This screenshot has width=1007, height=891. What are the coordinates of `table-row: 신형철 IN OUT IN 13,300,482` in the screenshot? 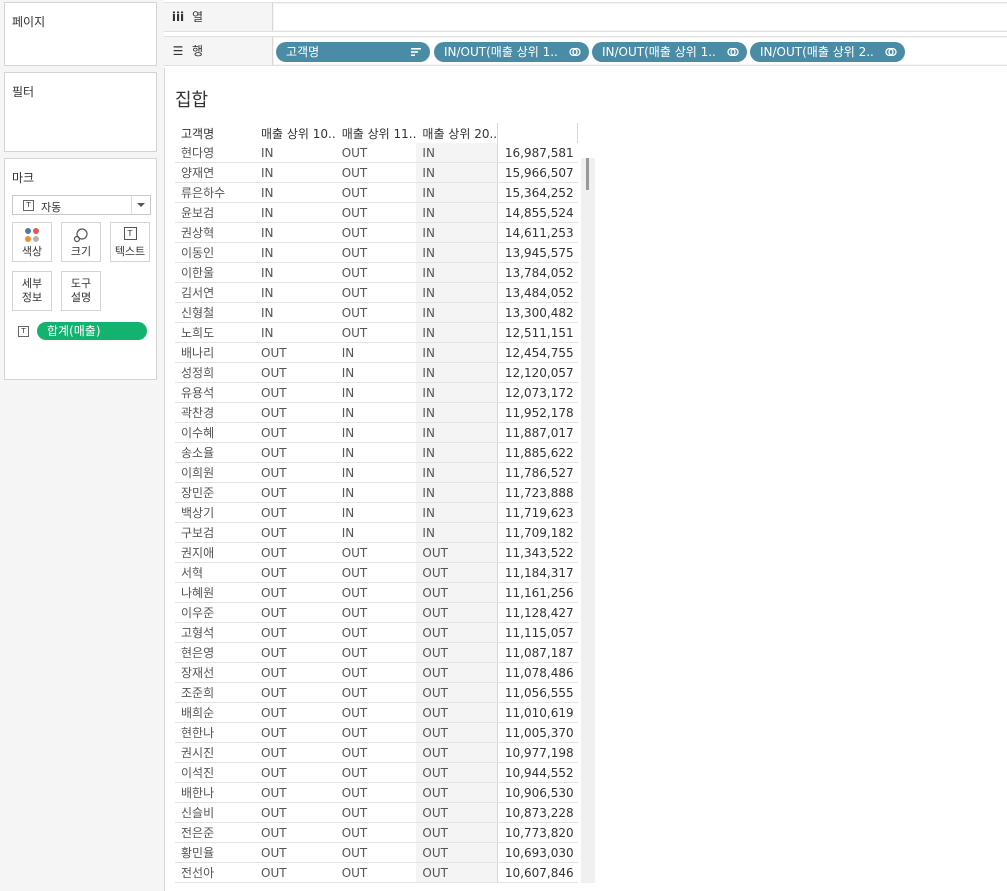 It's located at (376, 312).